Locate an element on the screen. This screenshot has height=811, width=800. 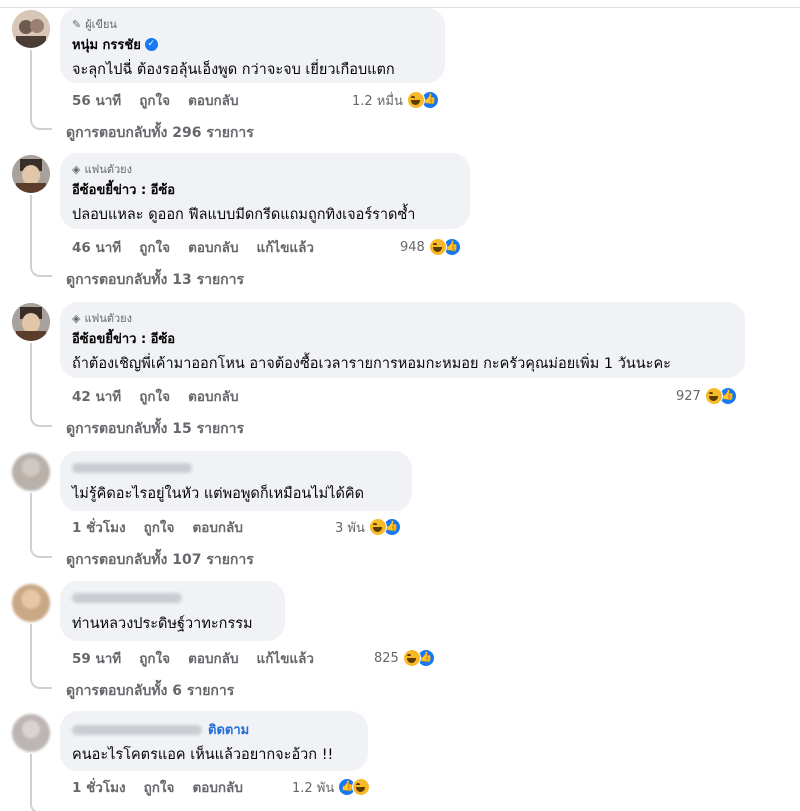
reaction-summary: 825 👍 is located at coordinates (404, 658).